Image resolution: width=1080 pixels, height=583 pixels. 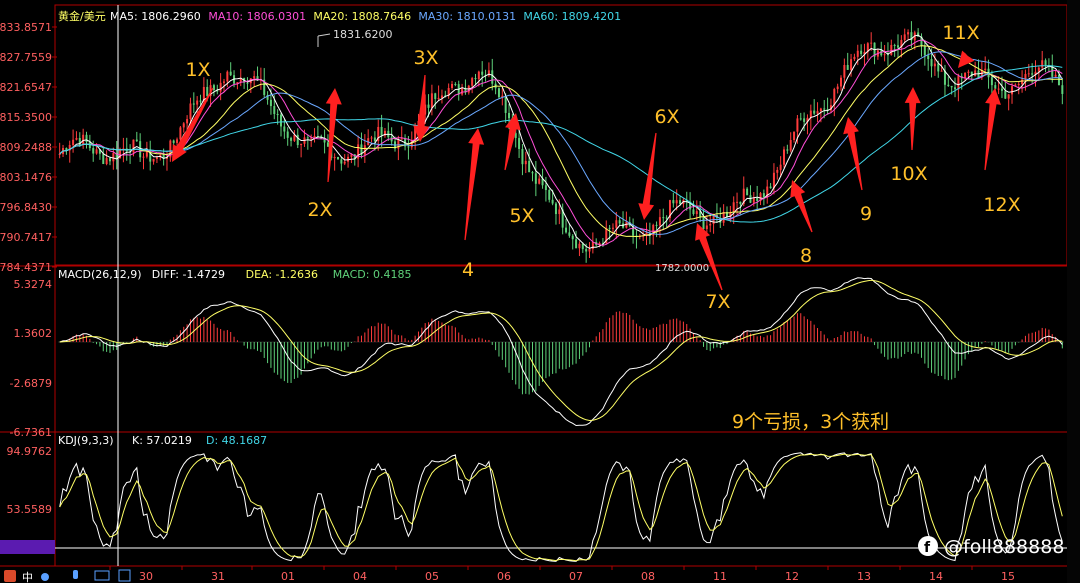 I want to click on main-y-tick: 790.7417, so click(x=26, y=237).